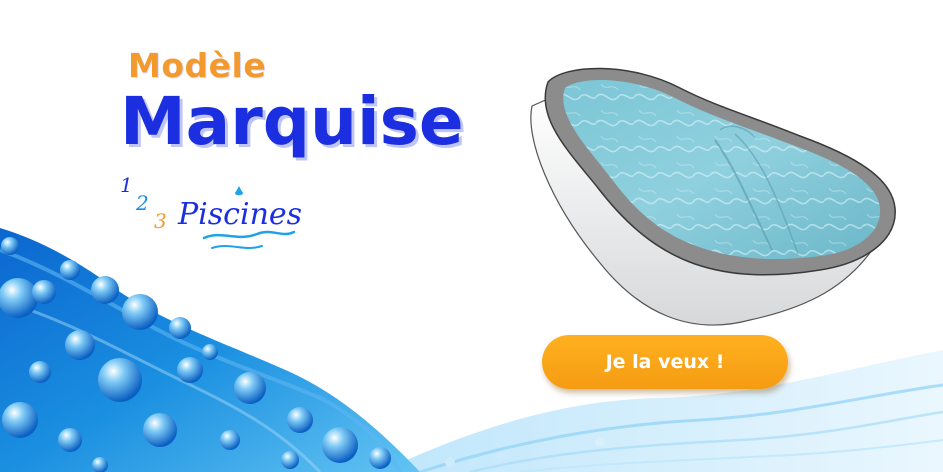  I want to click on logo-digit-3: 3, so click(160, 221).